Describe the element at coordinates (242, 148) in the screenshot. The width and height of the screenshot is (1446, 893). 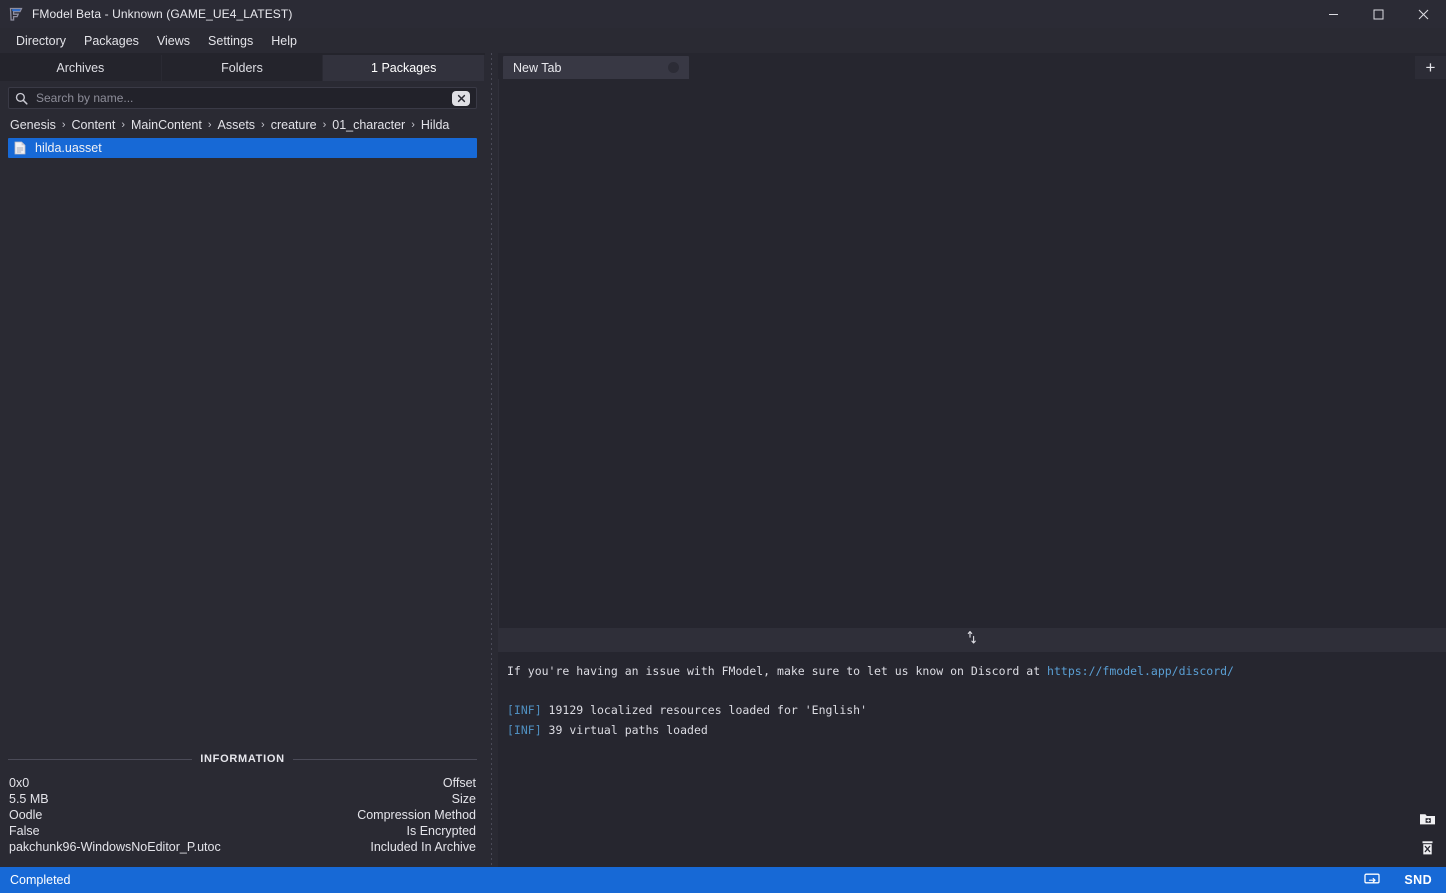
I see `list-item: hilda.uasset` at that location.